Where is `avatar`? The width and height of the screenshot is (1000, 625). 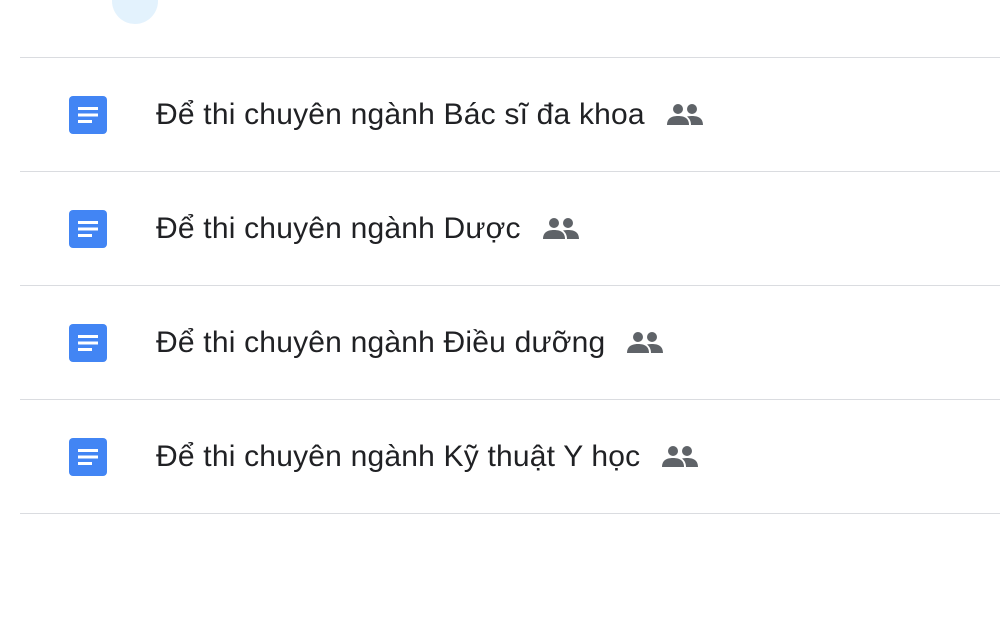 avatar is located at coordinates (135, 12).